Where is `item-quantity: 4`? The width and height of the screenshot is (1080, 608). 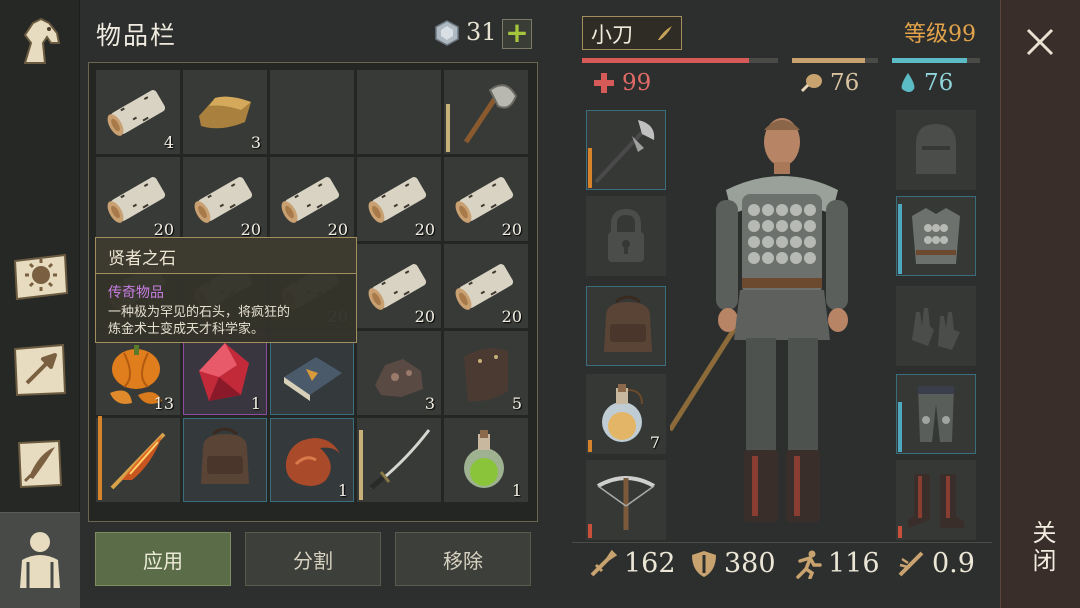 item-quantity: 4 is located at coordinates (168, 142).